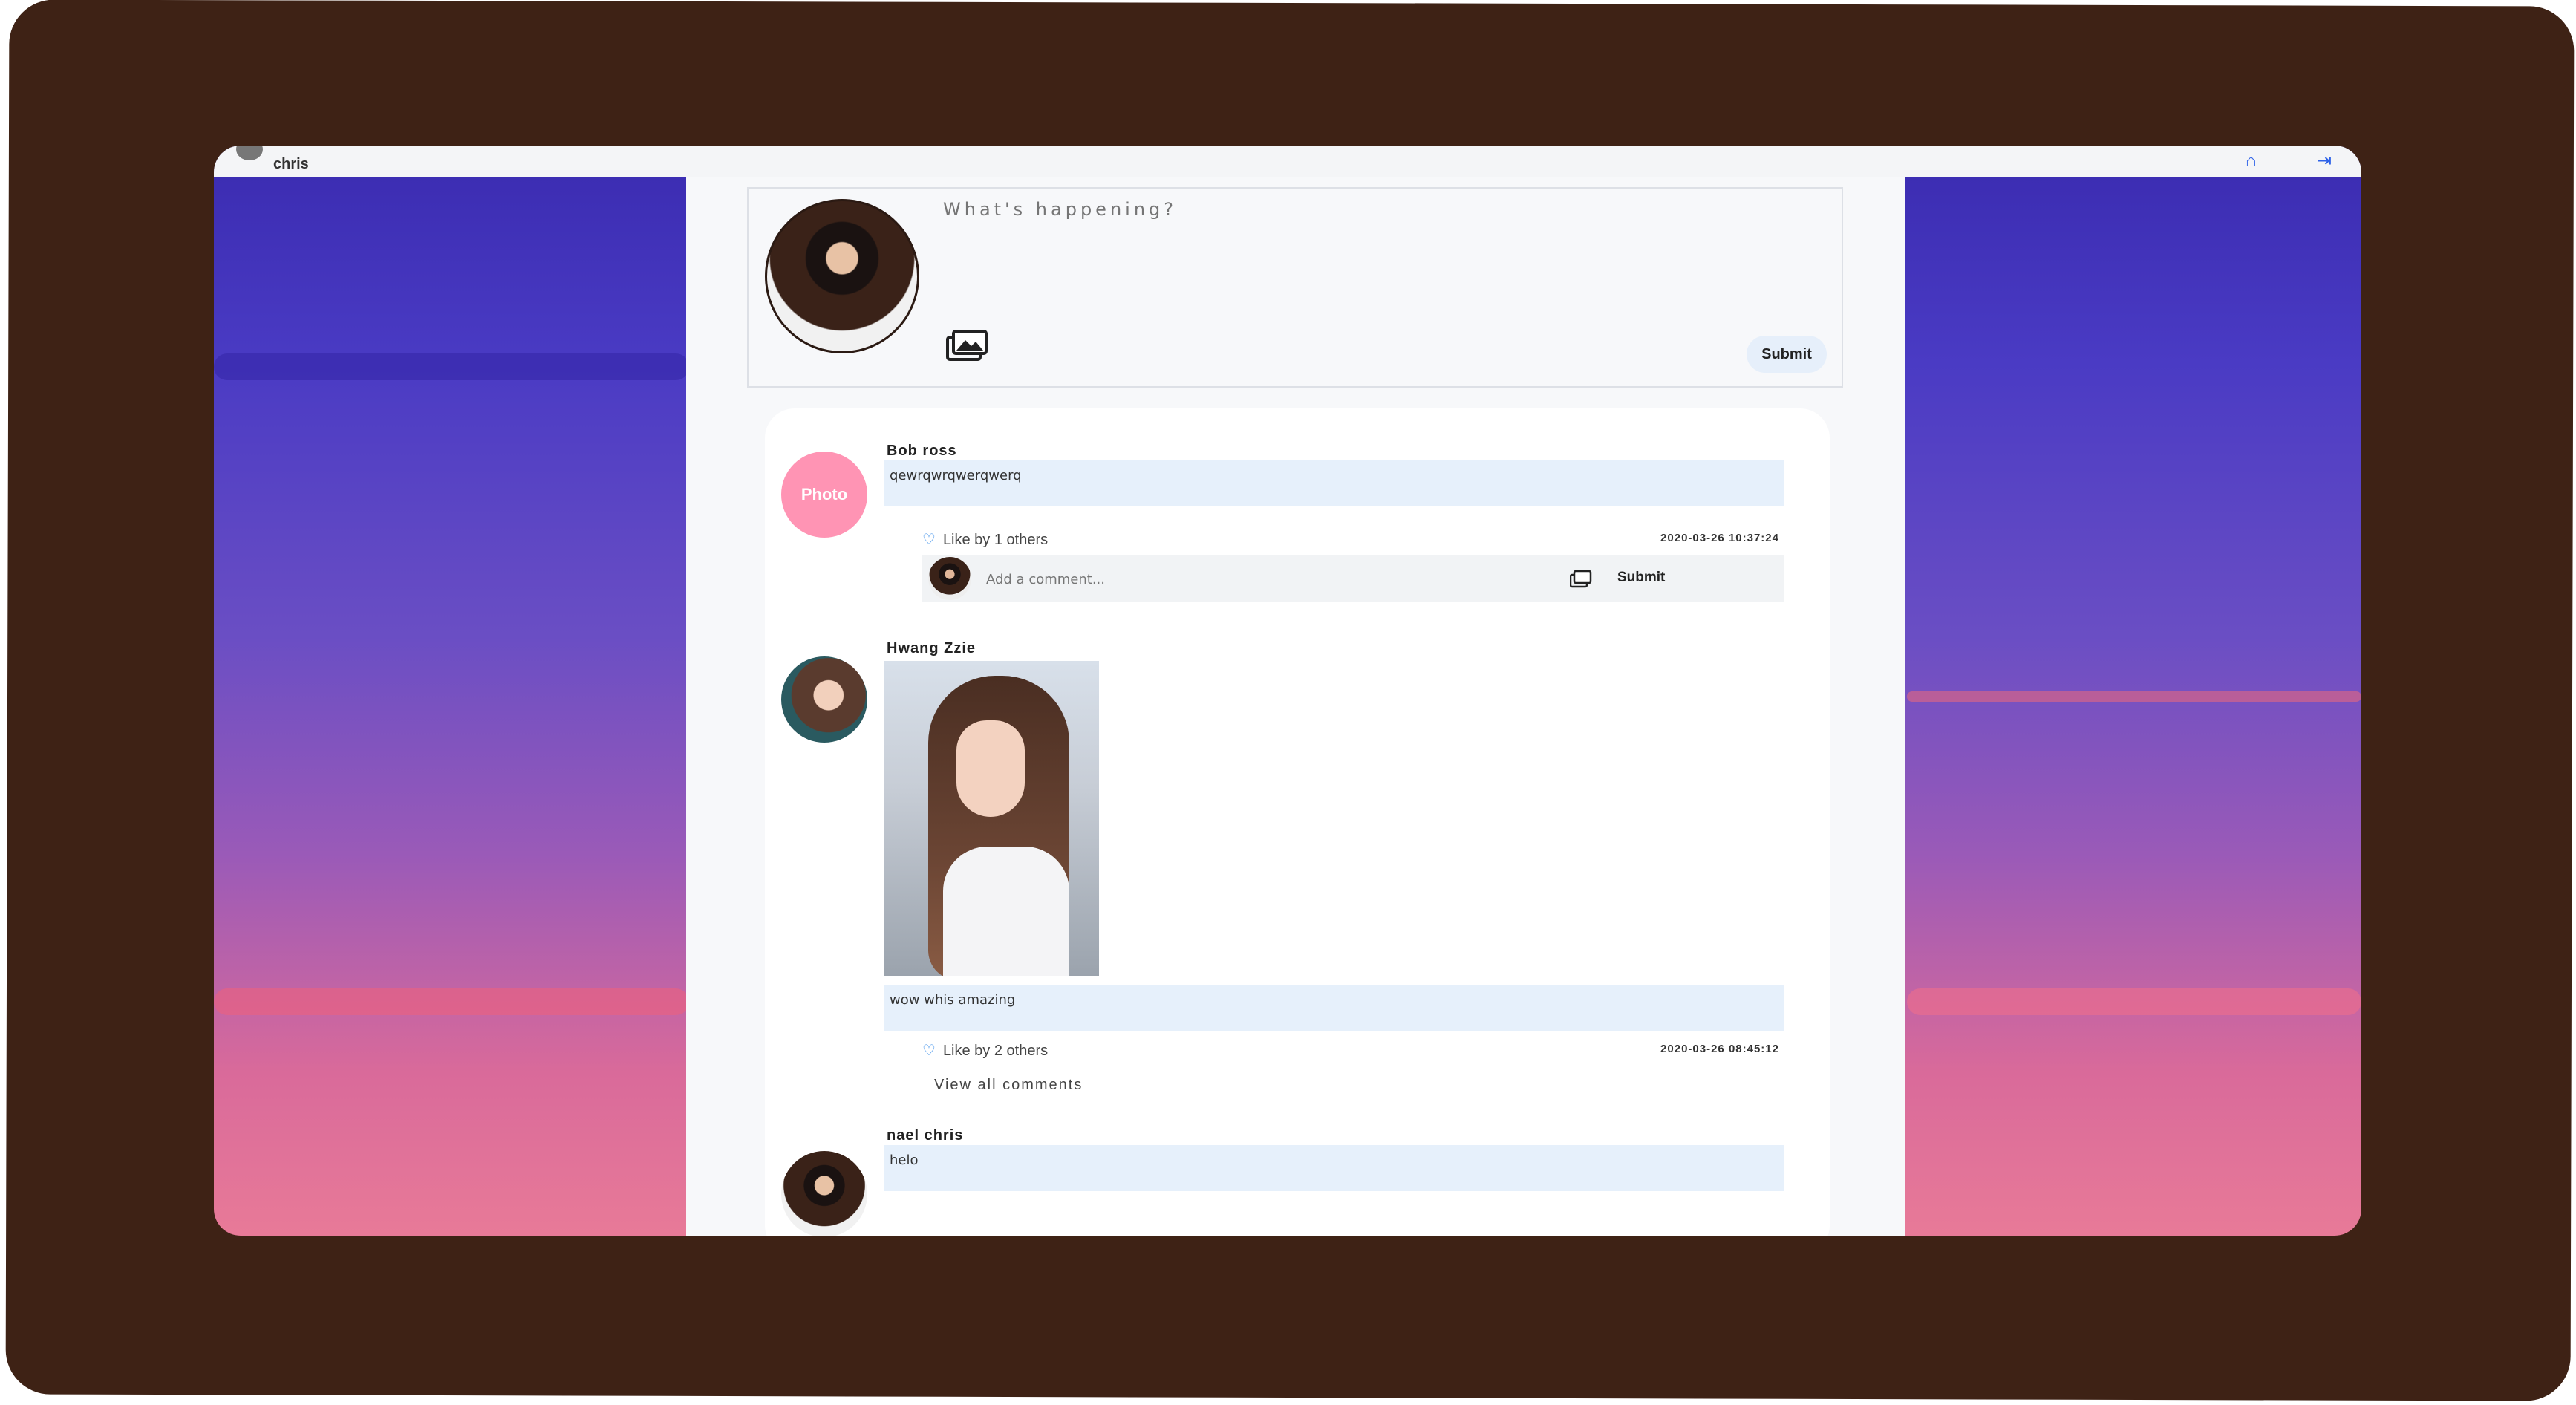 This screenshot has width=2576, height=1405. Describe the element at coordinates (1641, 578) in the screenshot. I see `comment-submit-button: Submit` at that location.